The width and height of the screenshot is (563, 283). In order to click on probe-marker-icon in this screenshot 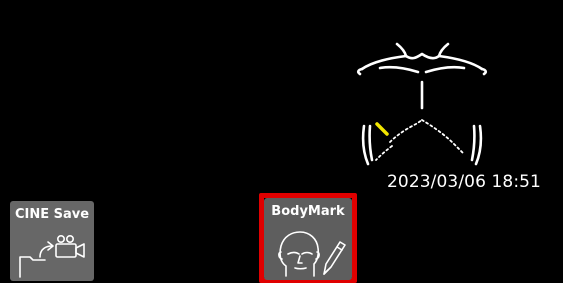, I will do `click(382, 129)`.